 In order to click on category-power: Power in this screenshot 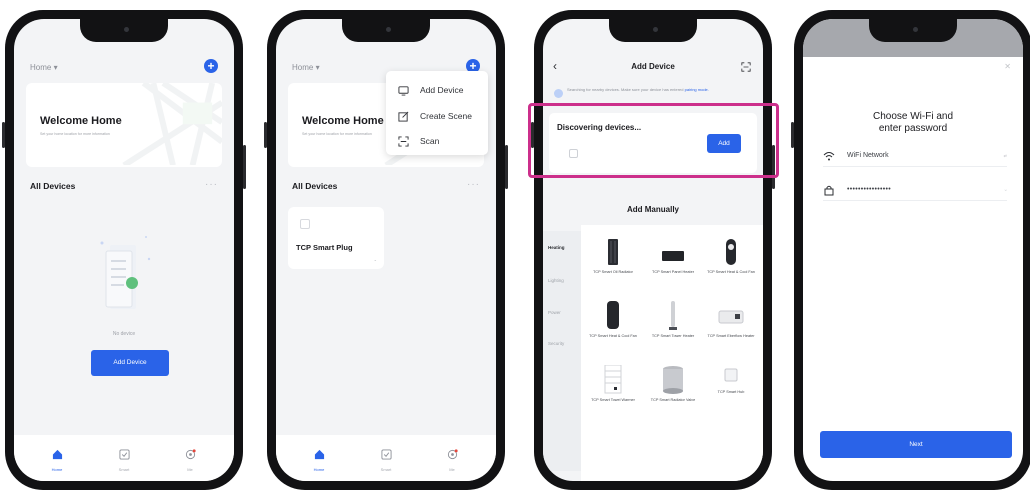, I will do `click(554, 312)`.